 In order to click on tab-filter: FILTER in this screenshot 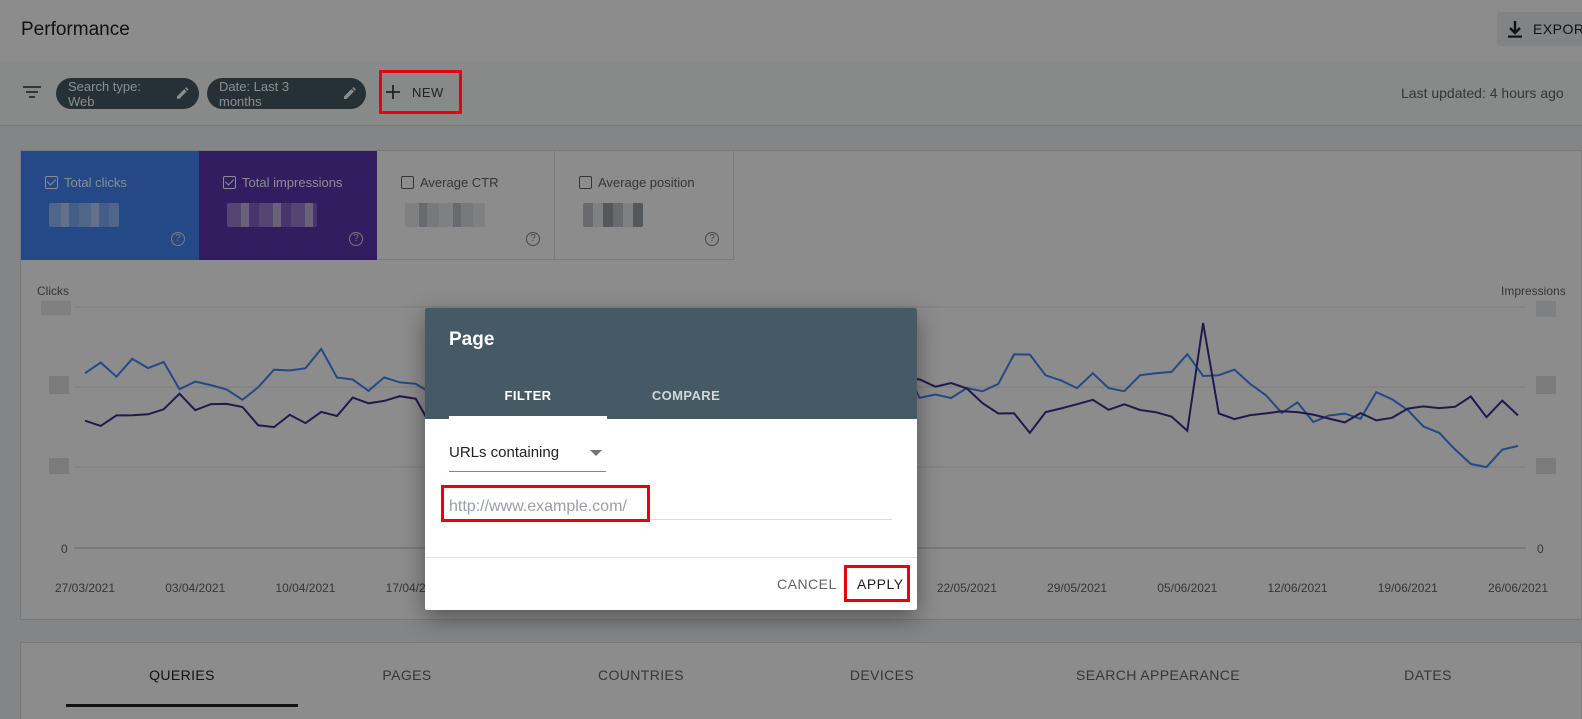, I will do `click(528, 395)`.